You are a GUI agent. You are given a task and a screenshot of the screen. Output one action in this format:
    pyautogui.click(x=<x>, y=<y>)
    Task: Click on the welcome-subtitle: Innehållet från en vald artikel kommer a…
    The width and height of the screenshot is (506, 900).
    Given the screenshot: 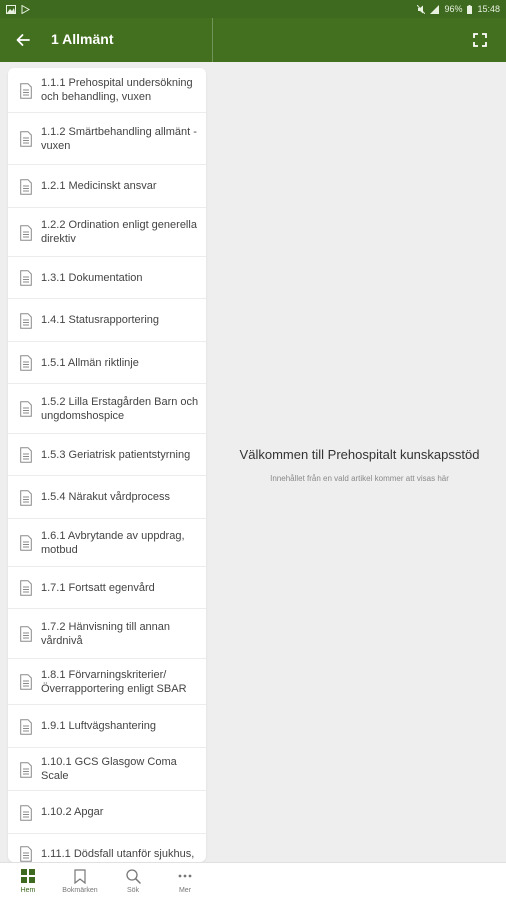 What is the action you would take?
    pyautogui.click(x=359, y=478)
    